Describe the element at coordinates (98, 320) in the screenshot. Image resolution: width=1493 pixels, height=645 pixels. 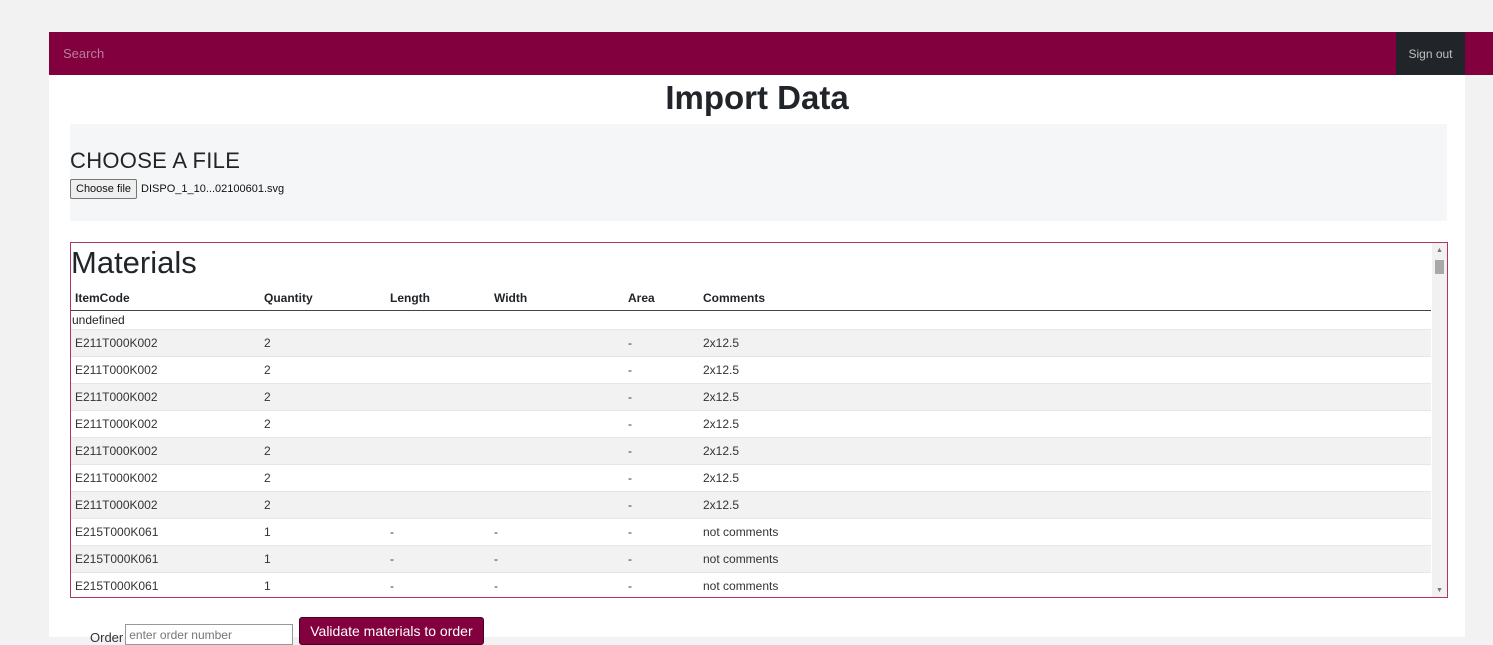
I see `group-label: undefined` at that location.